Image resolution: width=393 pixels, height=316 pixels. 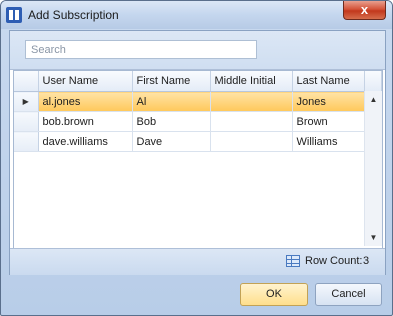 What do you see at coordinates (293, 261) in the screenshot?
I see `grid-icon` at bounding box center [293, 261].